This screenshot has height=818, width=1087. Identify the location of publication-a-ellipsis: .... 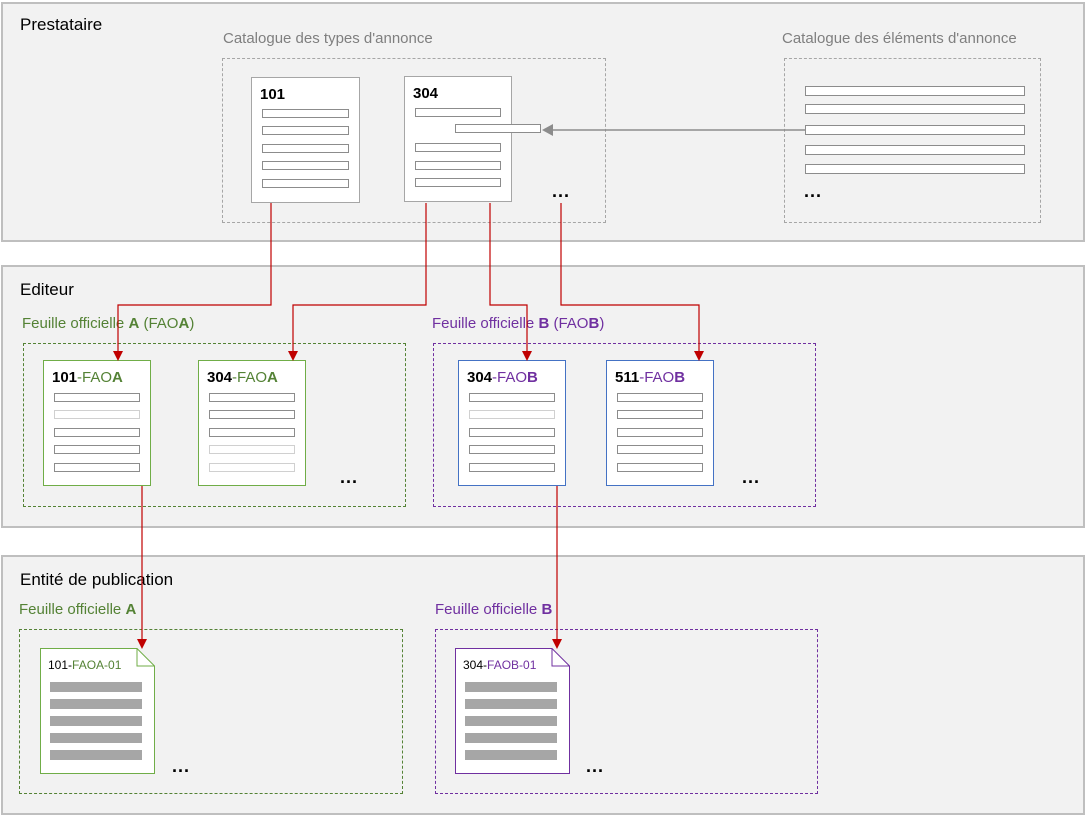
(181, 766).